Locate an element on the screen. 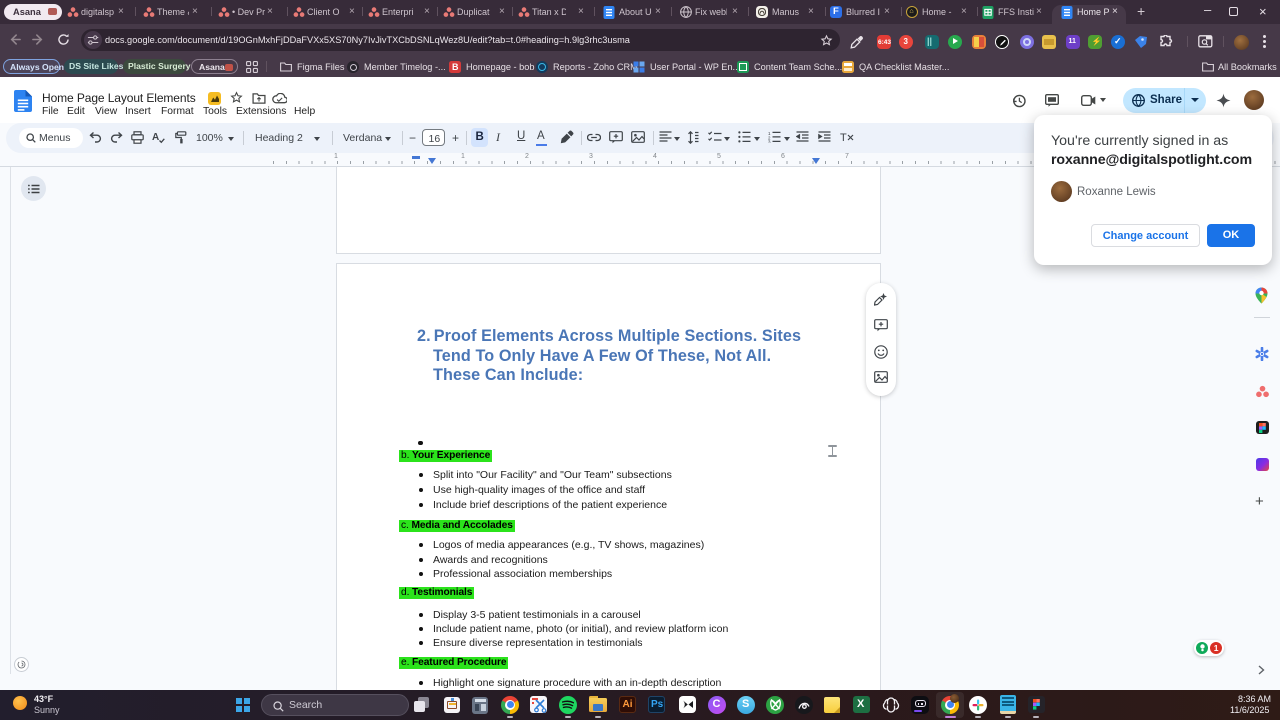 The width and height of the screenshot is (1280, 720). svg-text: A is located at coordinates (155, 137).